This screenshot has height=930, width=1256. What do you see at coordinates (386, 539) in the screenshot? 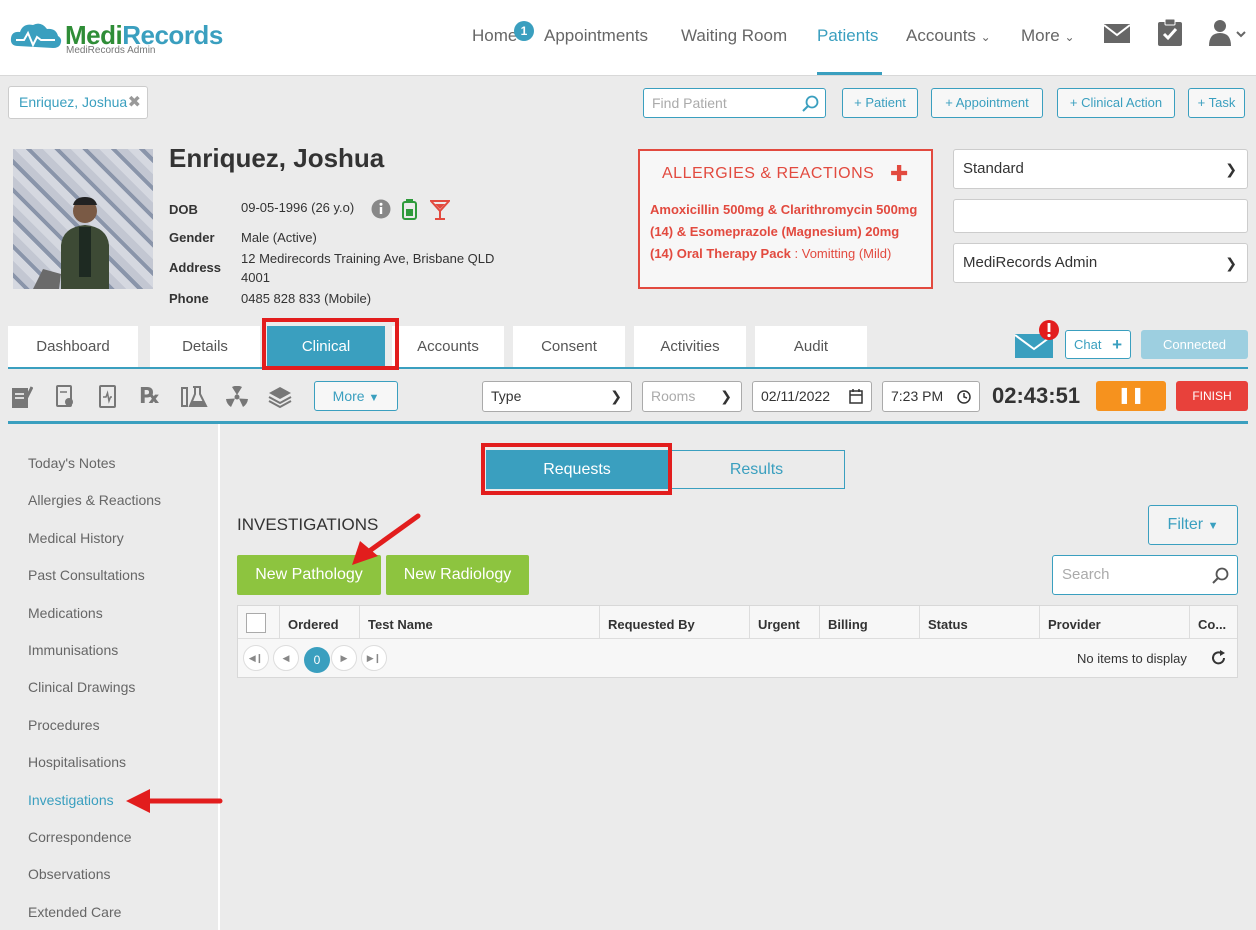
I see `arrow-to-new-pathology` at bounding box center [386, 539].